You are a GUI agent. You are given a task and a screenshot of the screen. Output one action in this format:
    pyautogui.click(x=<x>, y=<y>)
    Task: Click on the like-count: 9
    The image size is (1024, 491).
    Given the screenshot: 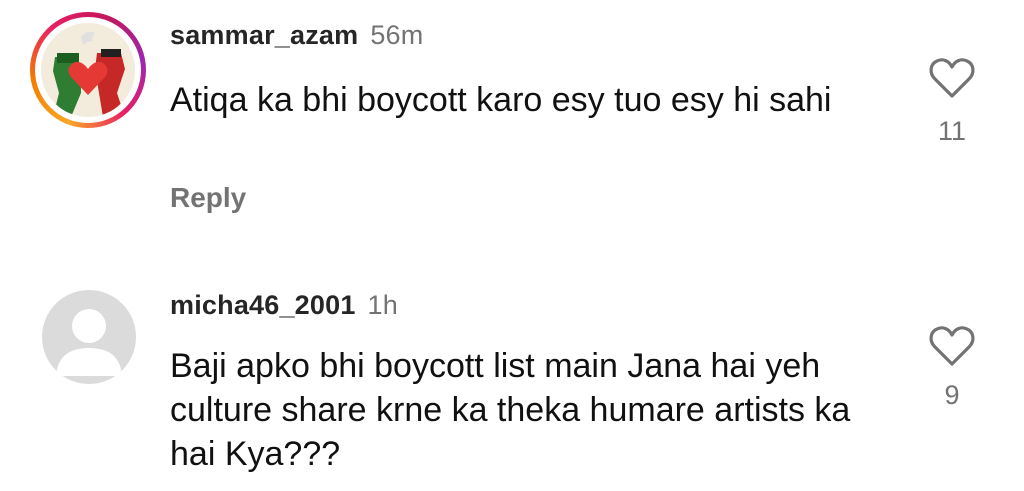 What is the action you would take?
    pyautogui.click(x=952, y=395)
    